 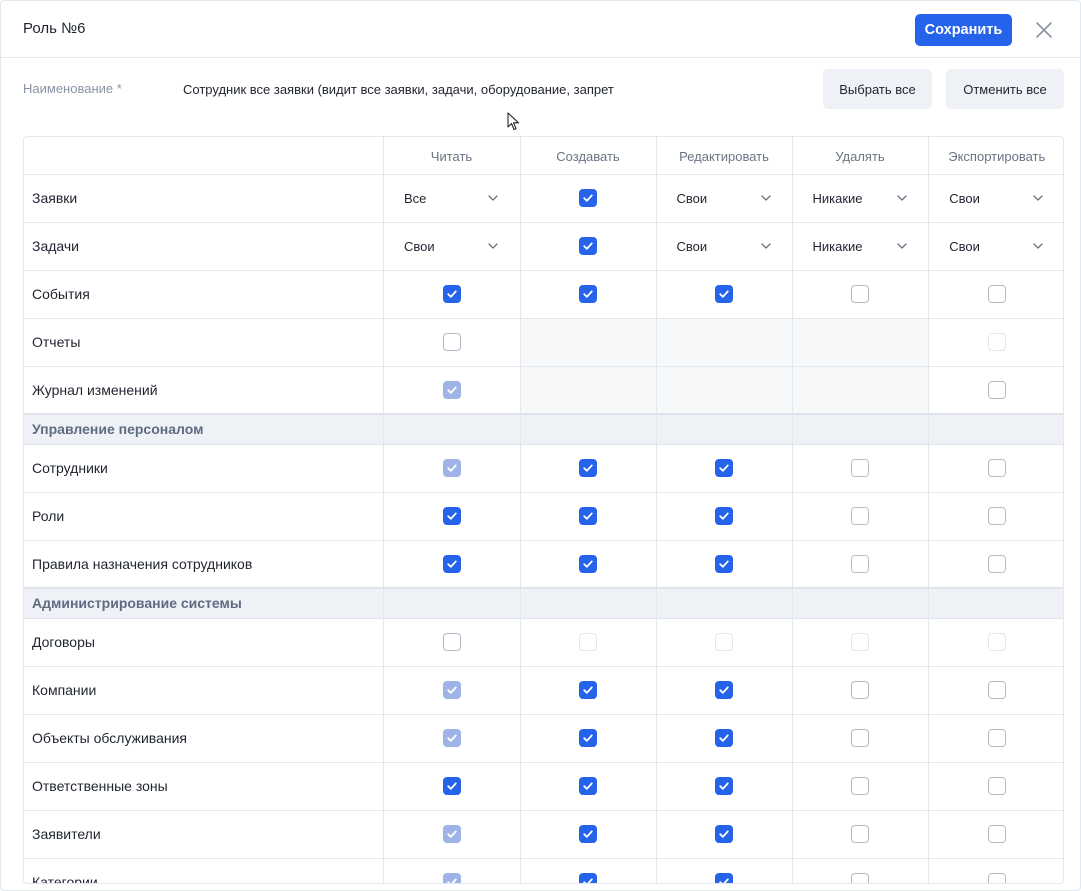 What do you see at coordinates (204, 156) in the screenshot?
I see `header-cell` at bounding box center [204, 156].